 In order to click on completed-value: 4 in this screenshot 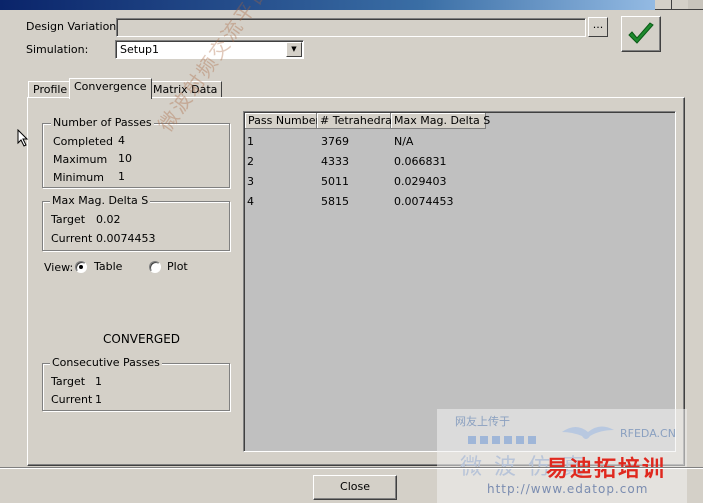, I will do `click(121, 140)`.